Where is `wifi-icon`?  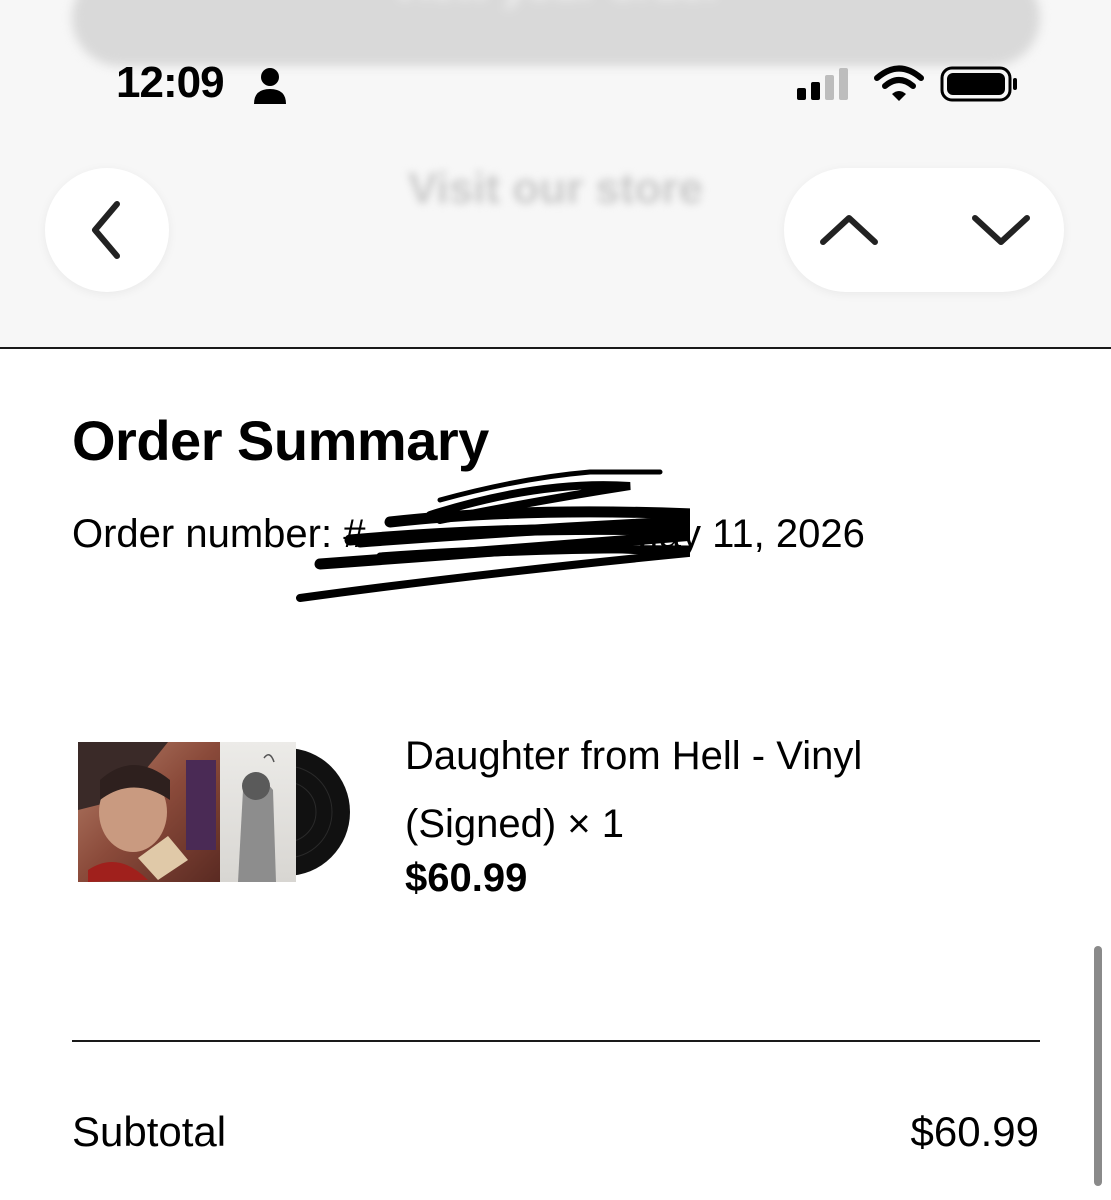
wifi-icon is located at coordinates (899, 83).